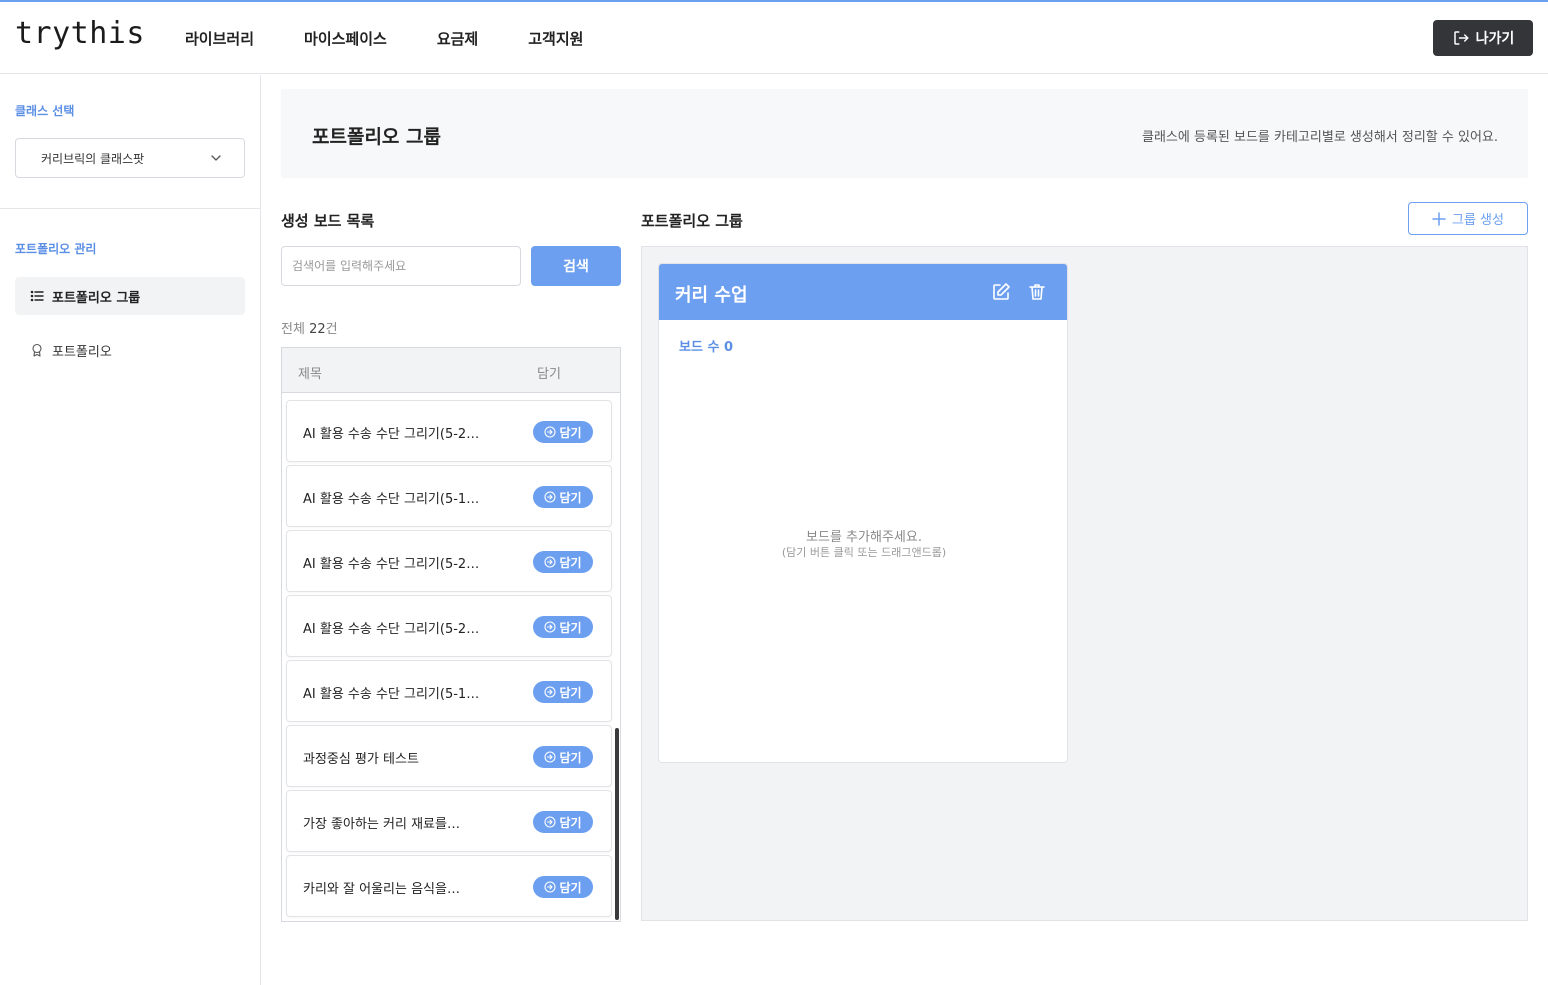 This screenshot has width=1548, height=985. I want to click on empty-hint: (담기 버튼 클릭 또는 드래그앤드롭), so click(864, 552).